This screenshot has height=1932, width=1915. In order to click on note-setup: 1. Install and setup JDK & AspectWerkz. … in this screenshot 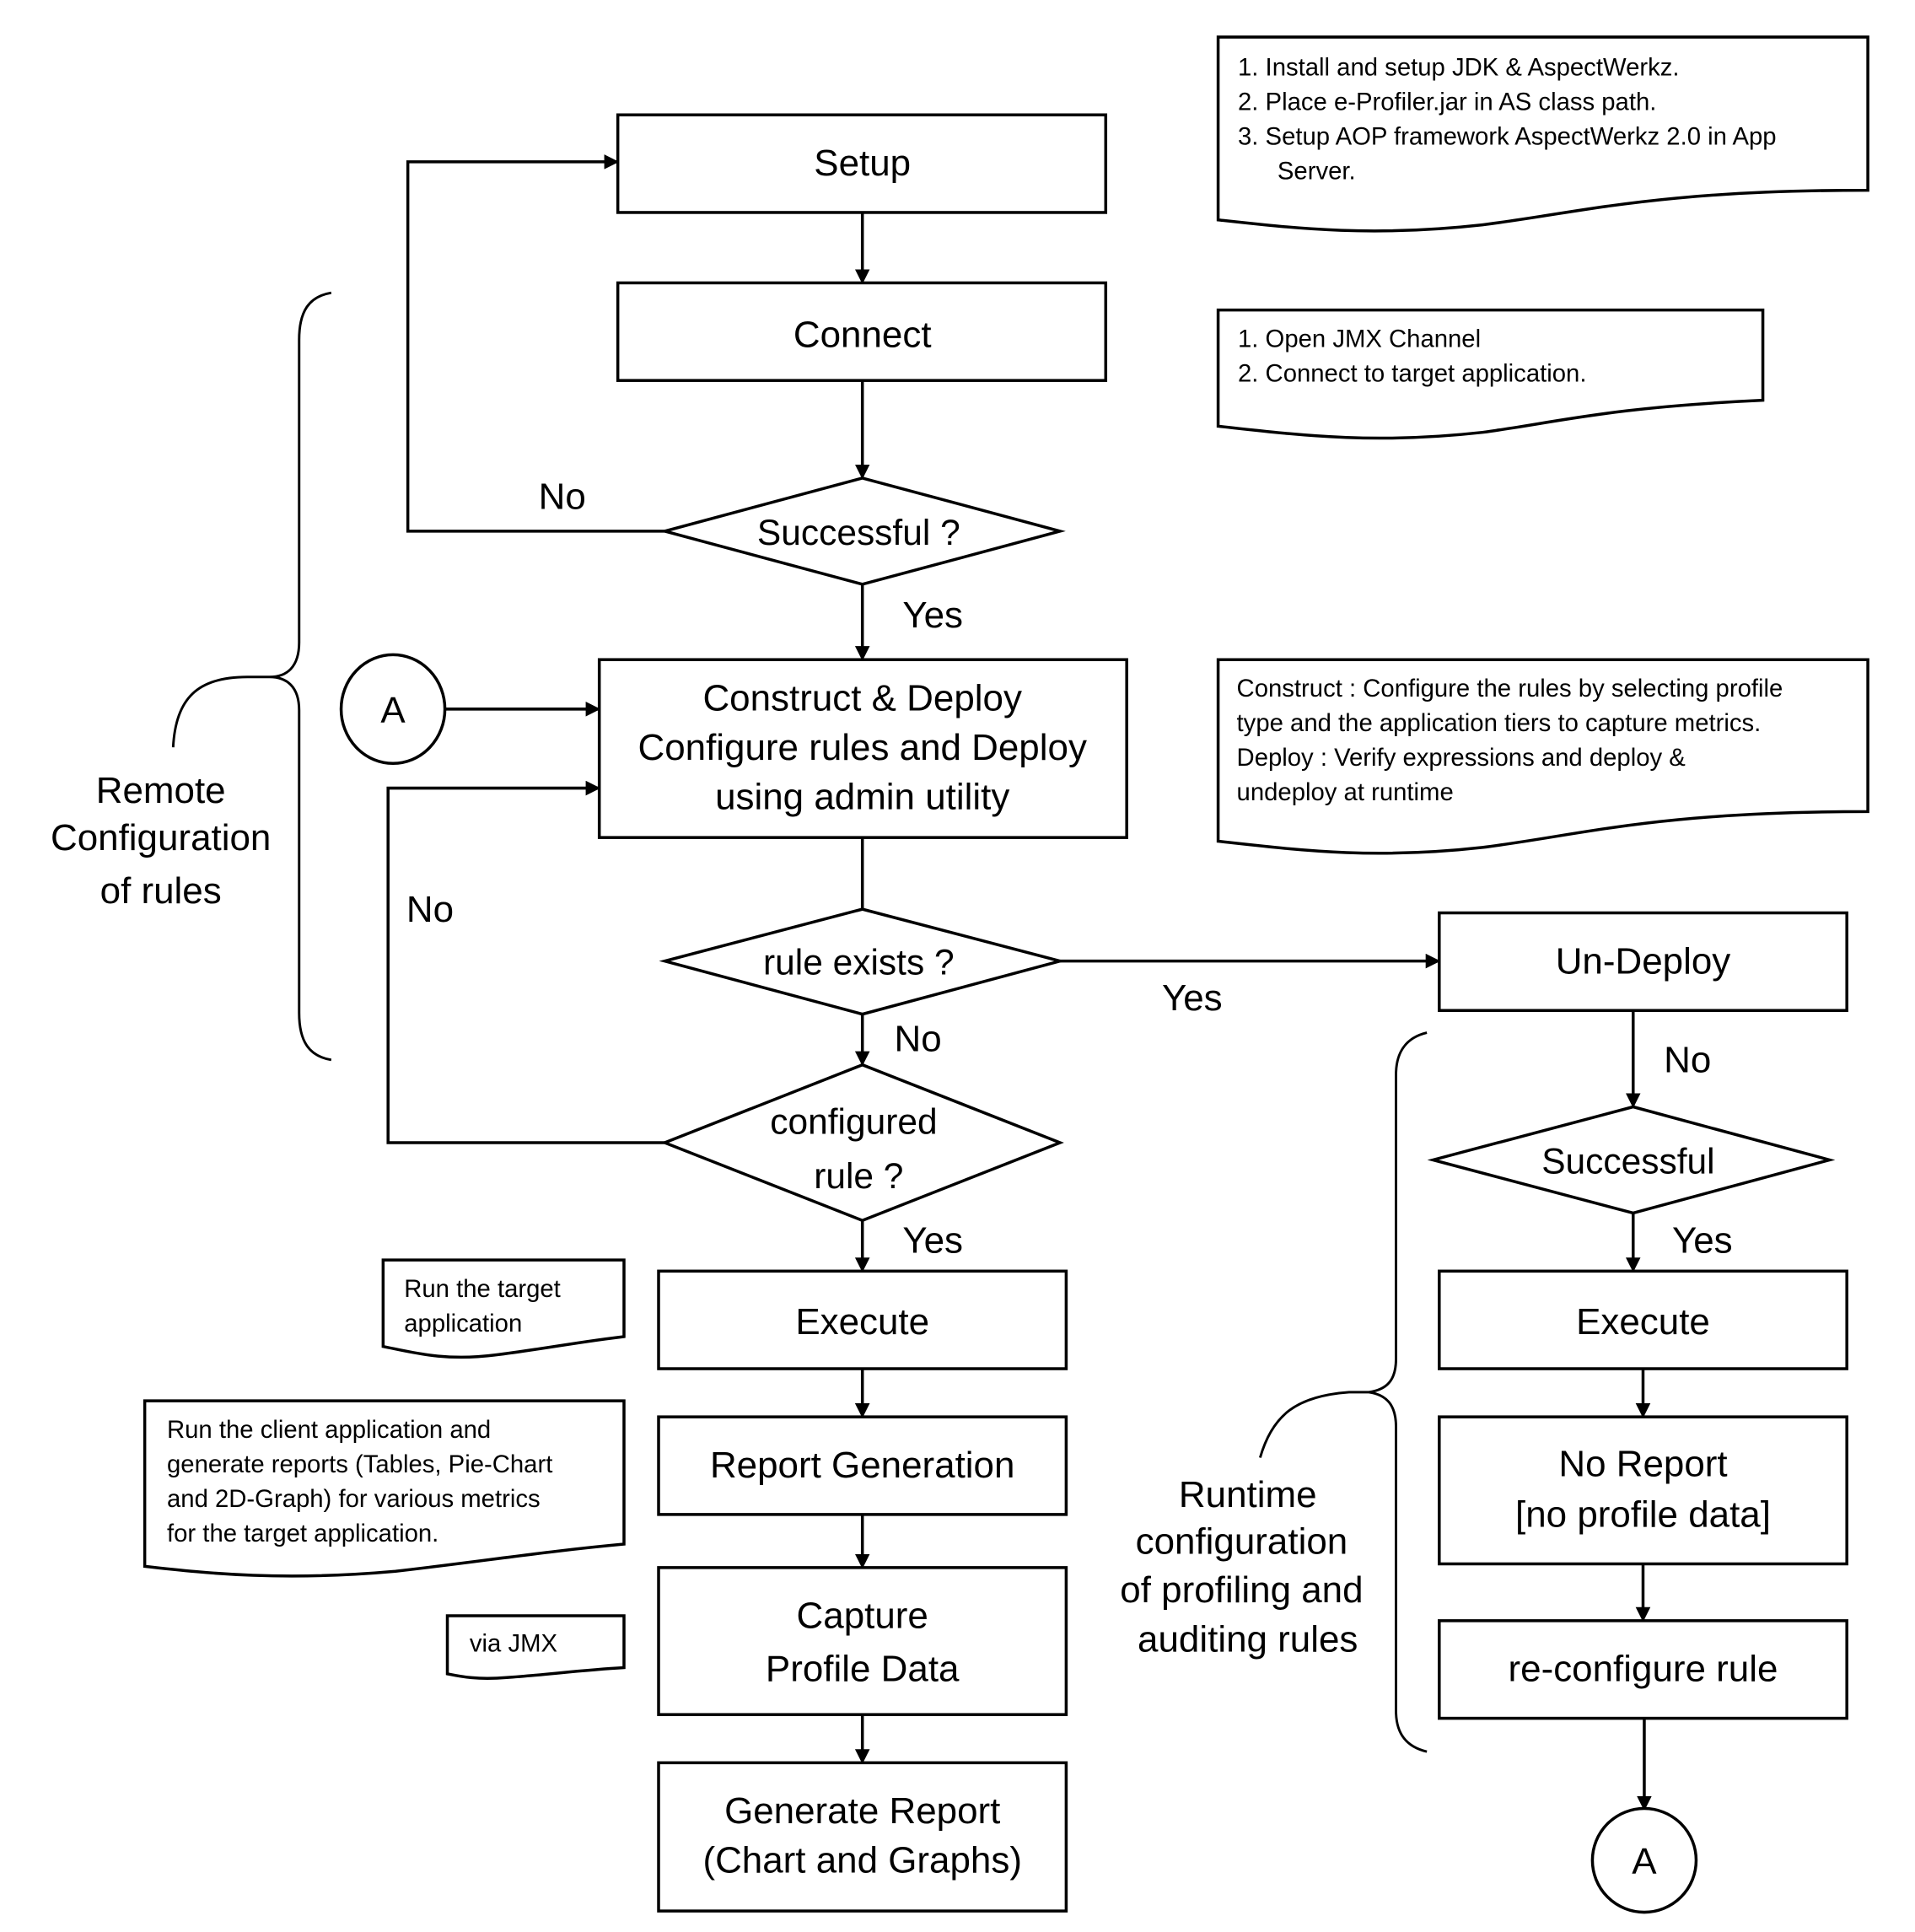, I will do `click(1542, 134)`.